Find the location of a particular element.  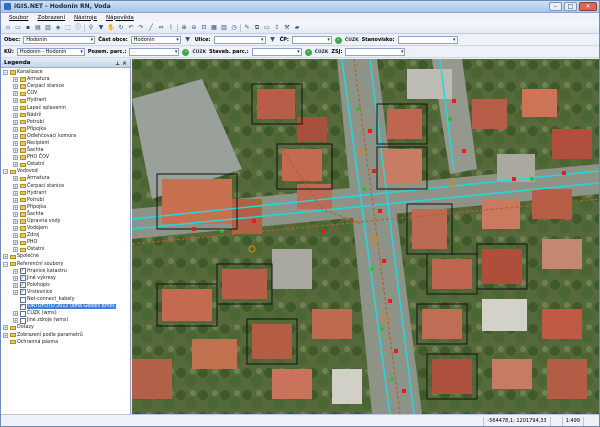

legend-item: + Zdroj is located at coordinates (66, 235).